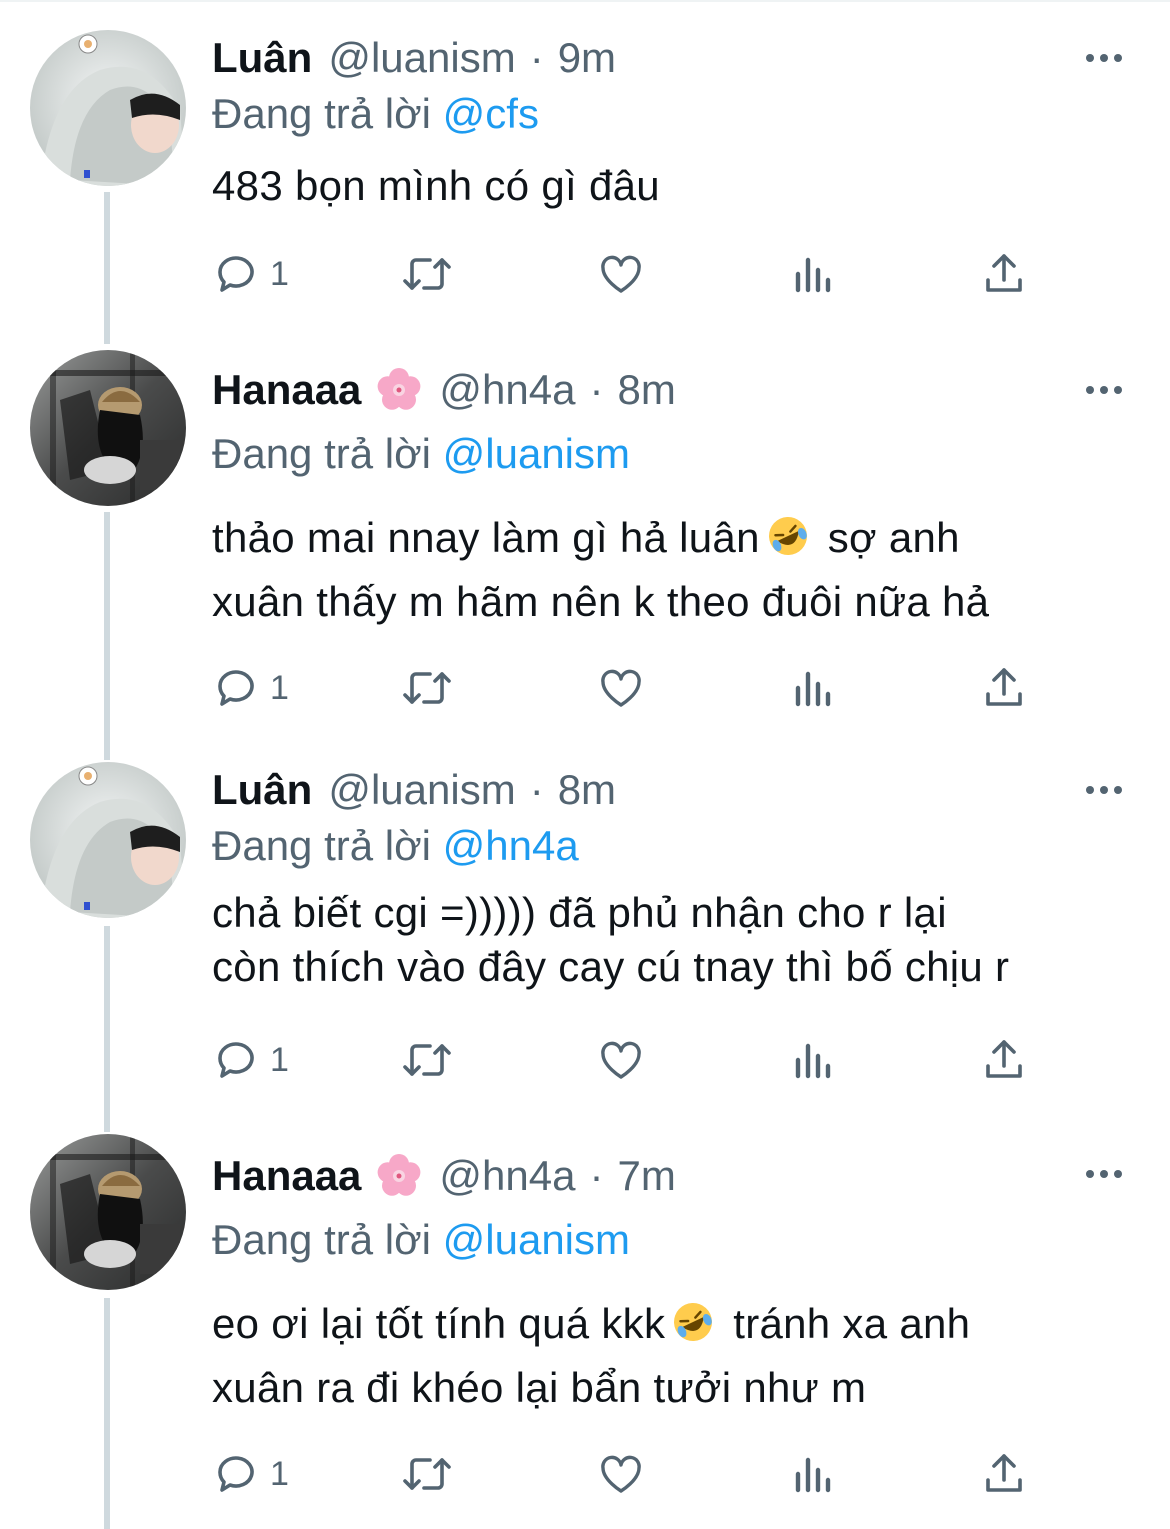  What do you see at coordinates (693, 1322) in the screenshot?
I see `rofl-emoji` at bounding box center [693, 1322].